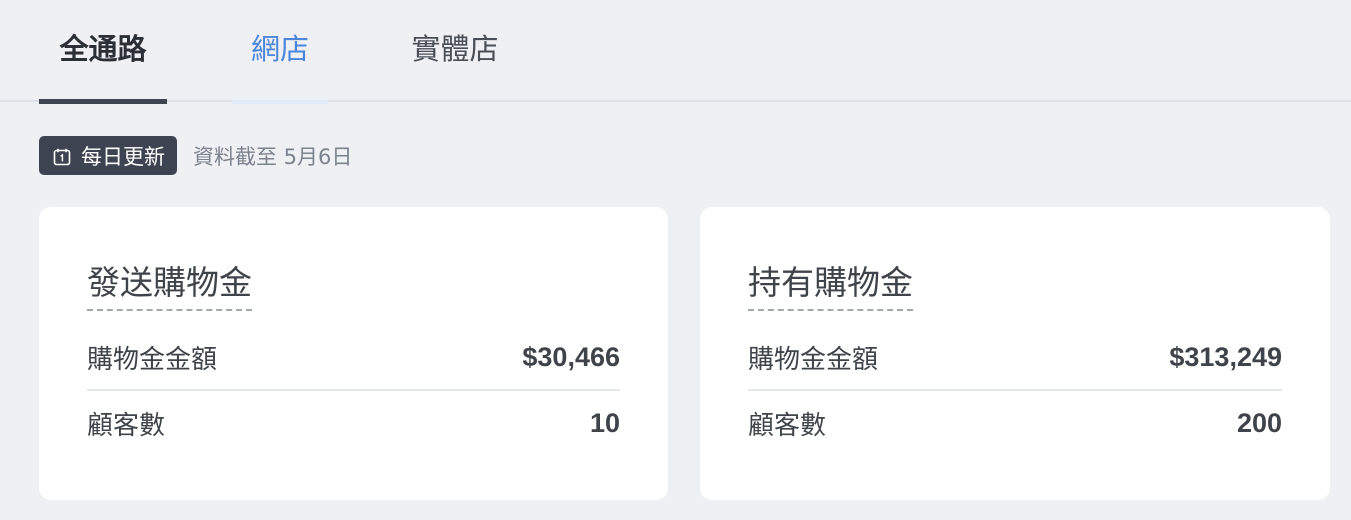 The image size is (1351, 520). What do you see at coordinates (353, 423) in the screenshot?
I see `metric-row-customers: 顧客數 10` at bounding box center [353, 423].